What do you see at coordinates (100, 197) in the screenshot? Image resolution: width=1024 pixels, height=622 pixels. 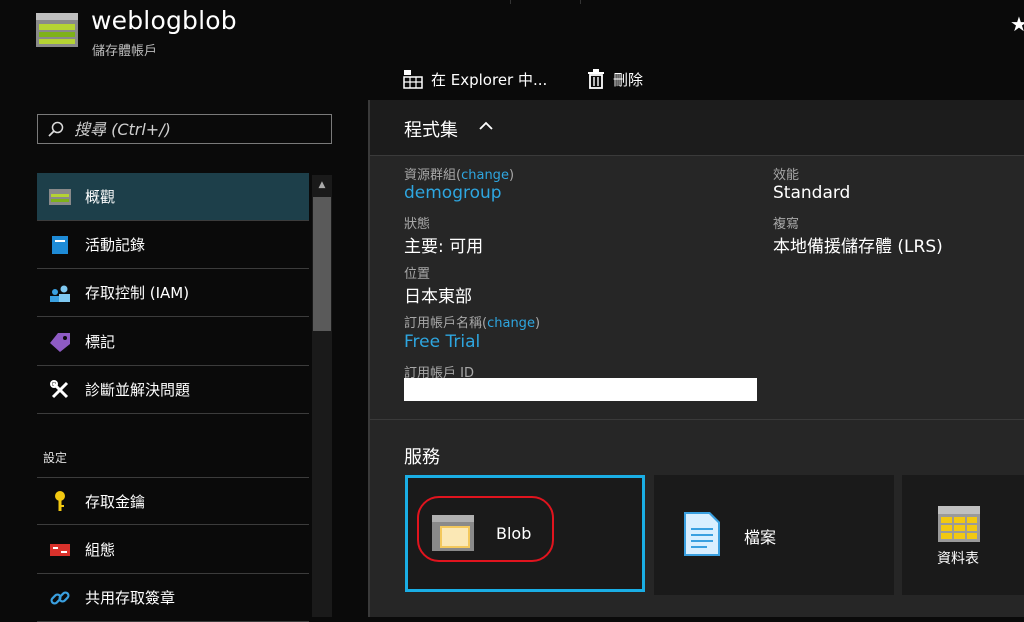 I see `nav-item-label: 概觀` at bounding box center [100, 197].